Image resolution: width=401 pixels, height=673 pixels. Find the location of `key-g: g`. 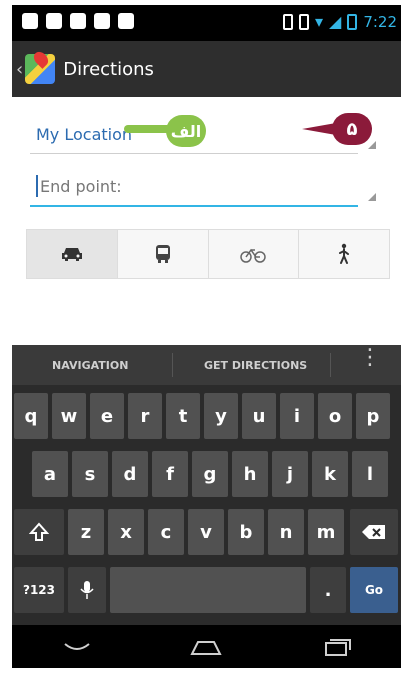

key-g: g is located at coordinates (210, 474).